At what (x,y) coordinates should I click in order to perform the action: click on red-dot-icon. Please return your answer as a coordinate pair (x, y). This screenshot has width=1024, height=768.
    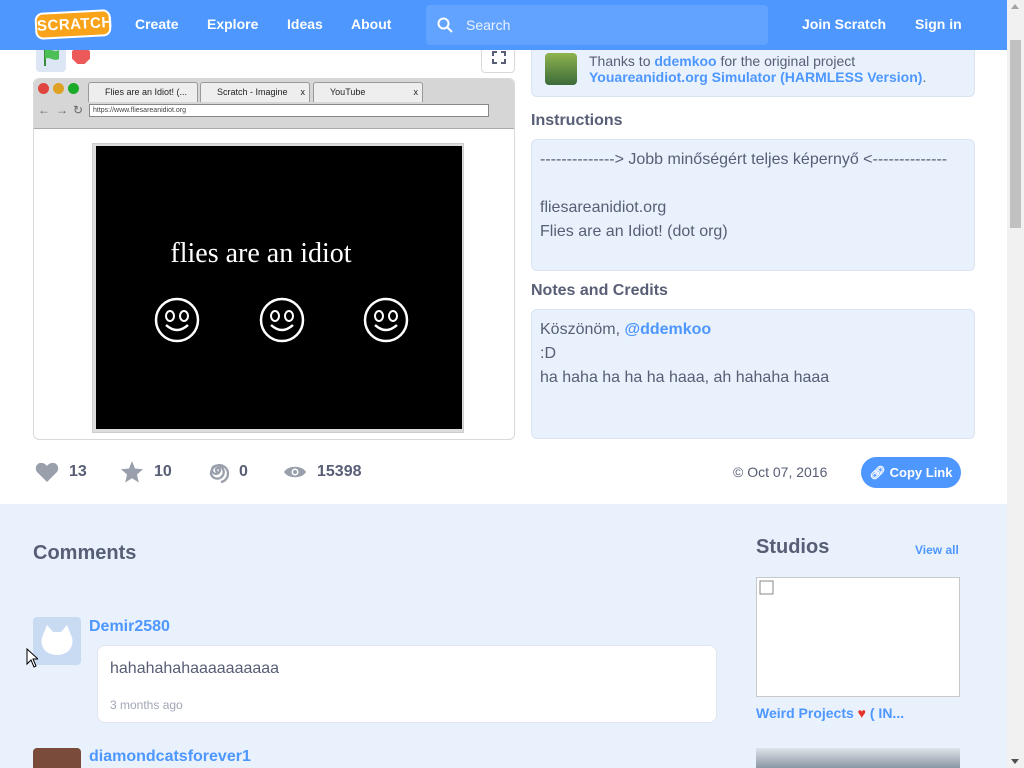
    Looking at the image, I should click on (43, 88).